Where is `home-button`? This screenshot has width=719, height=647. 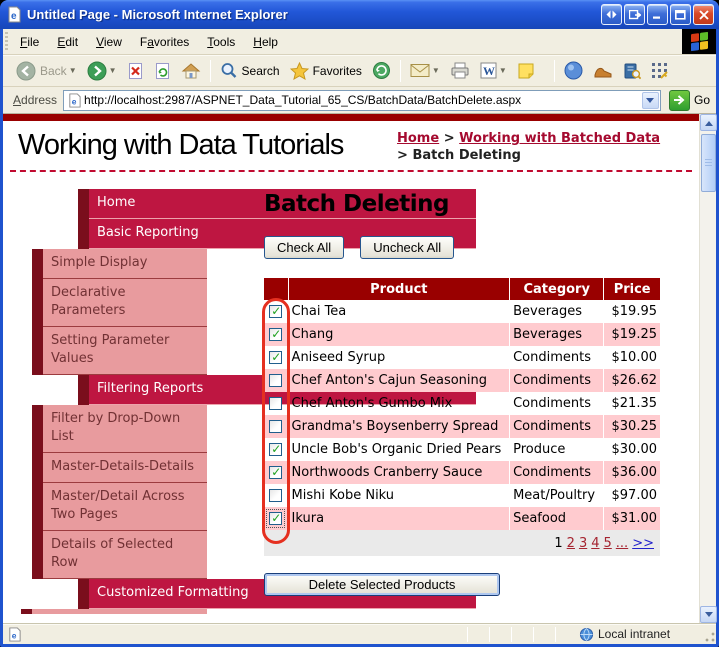 home-button is located at coordinates (191, 71).